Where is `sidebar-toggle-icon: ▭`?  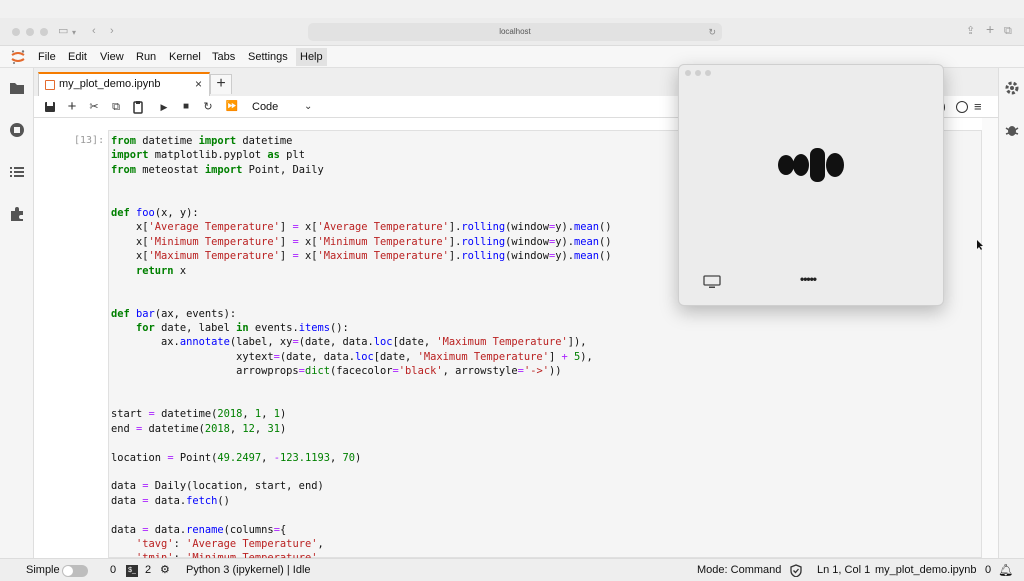
sidebar-toggle-icon: ▭ is located at coordinates (63, 31).